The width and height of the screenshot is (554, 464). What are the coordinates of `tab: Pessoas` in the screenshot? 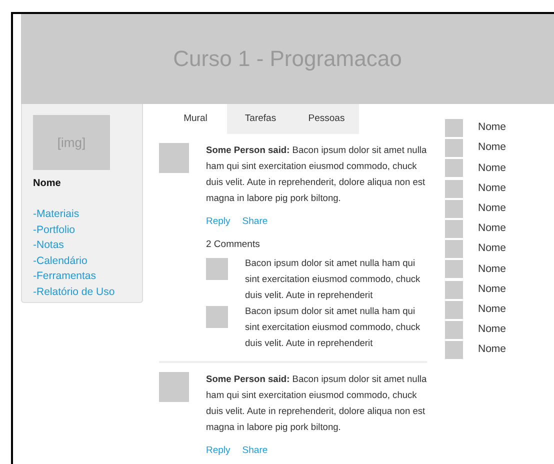 It's located at (326, 119).